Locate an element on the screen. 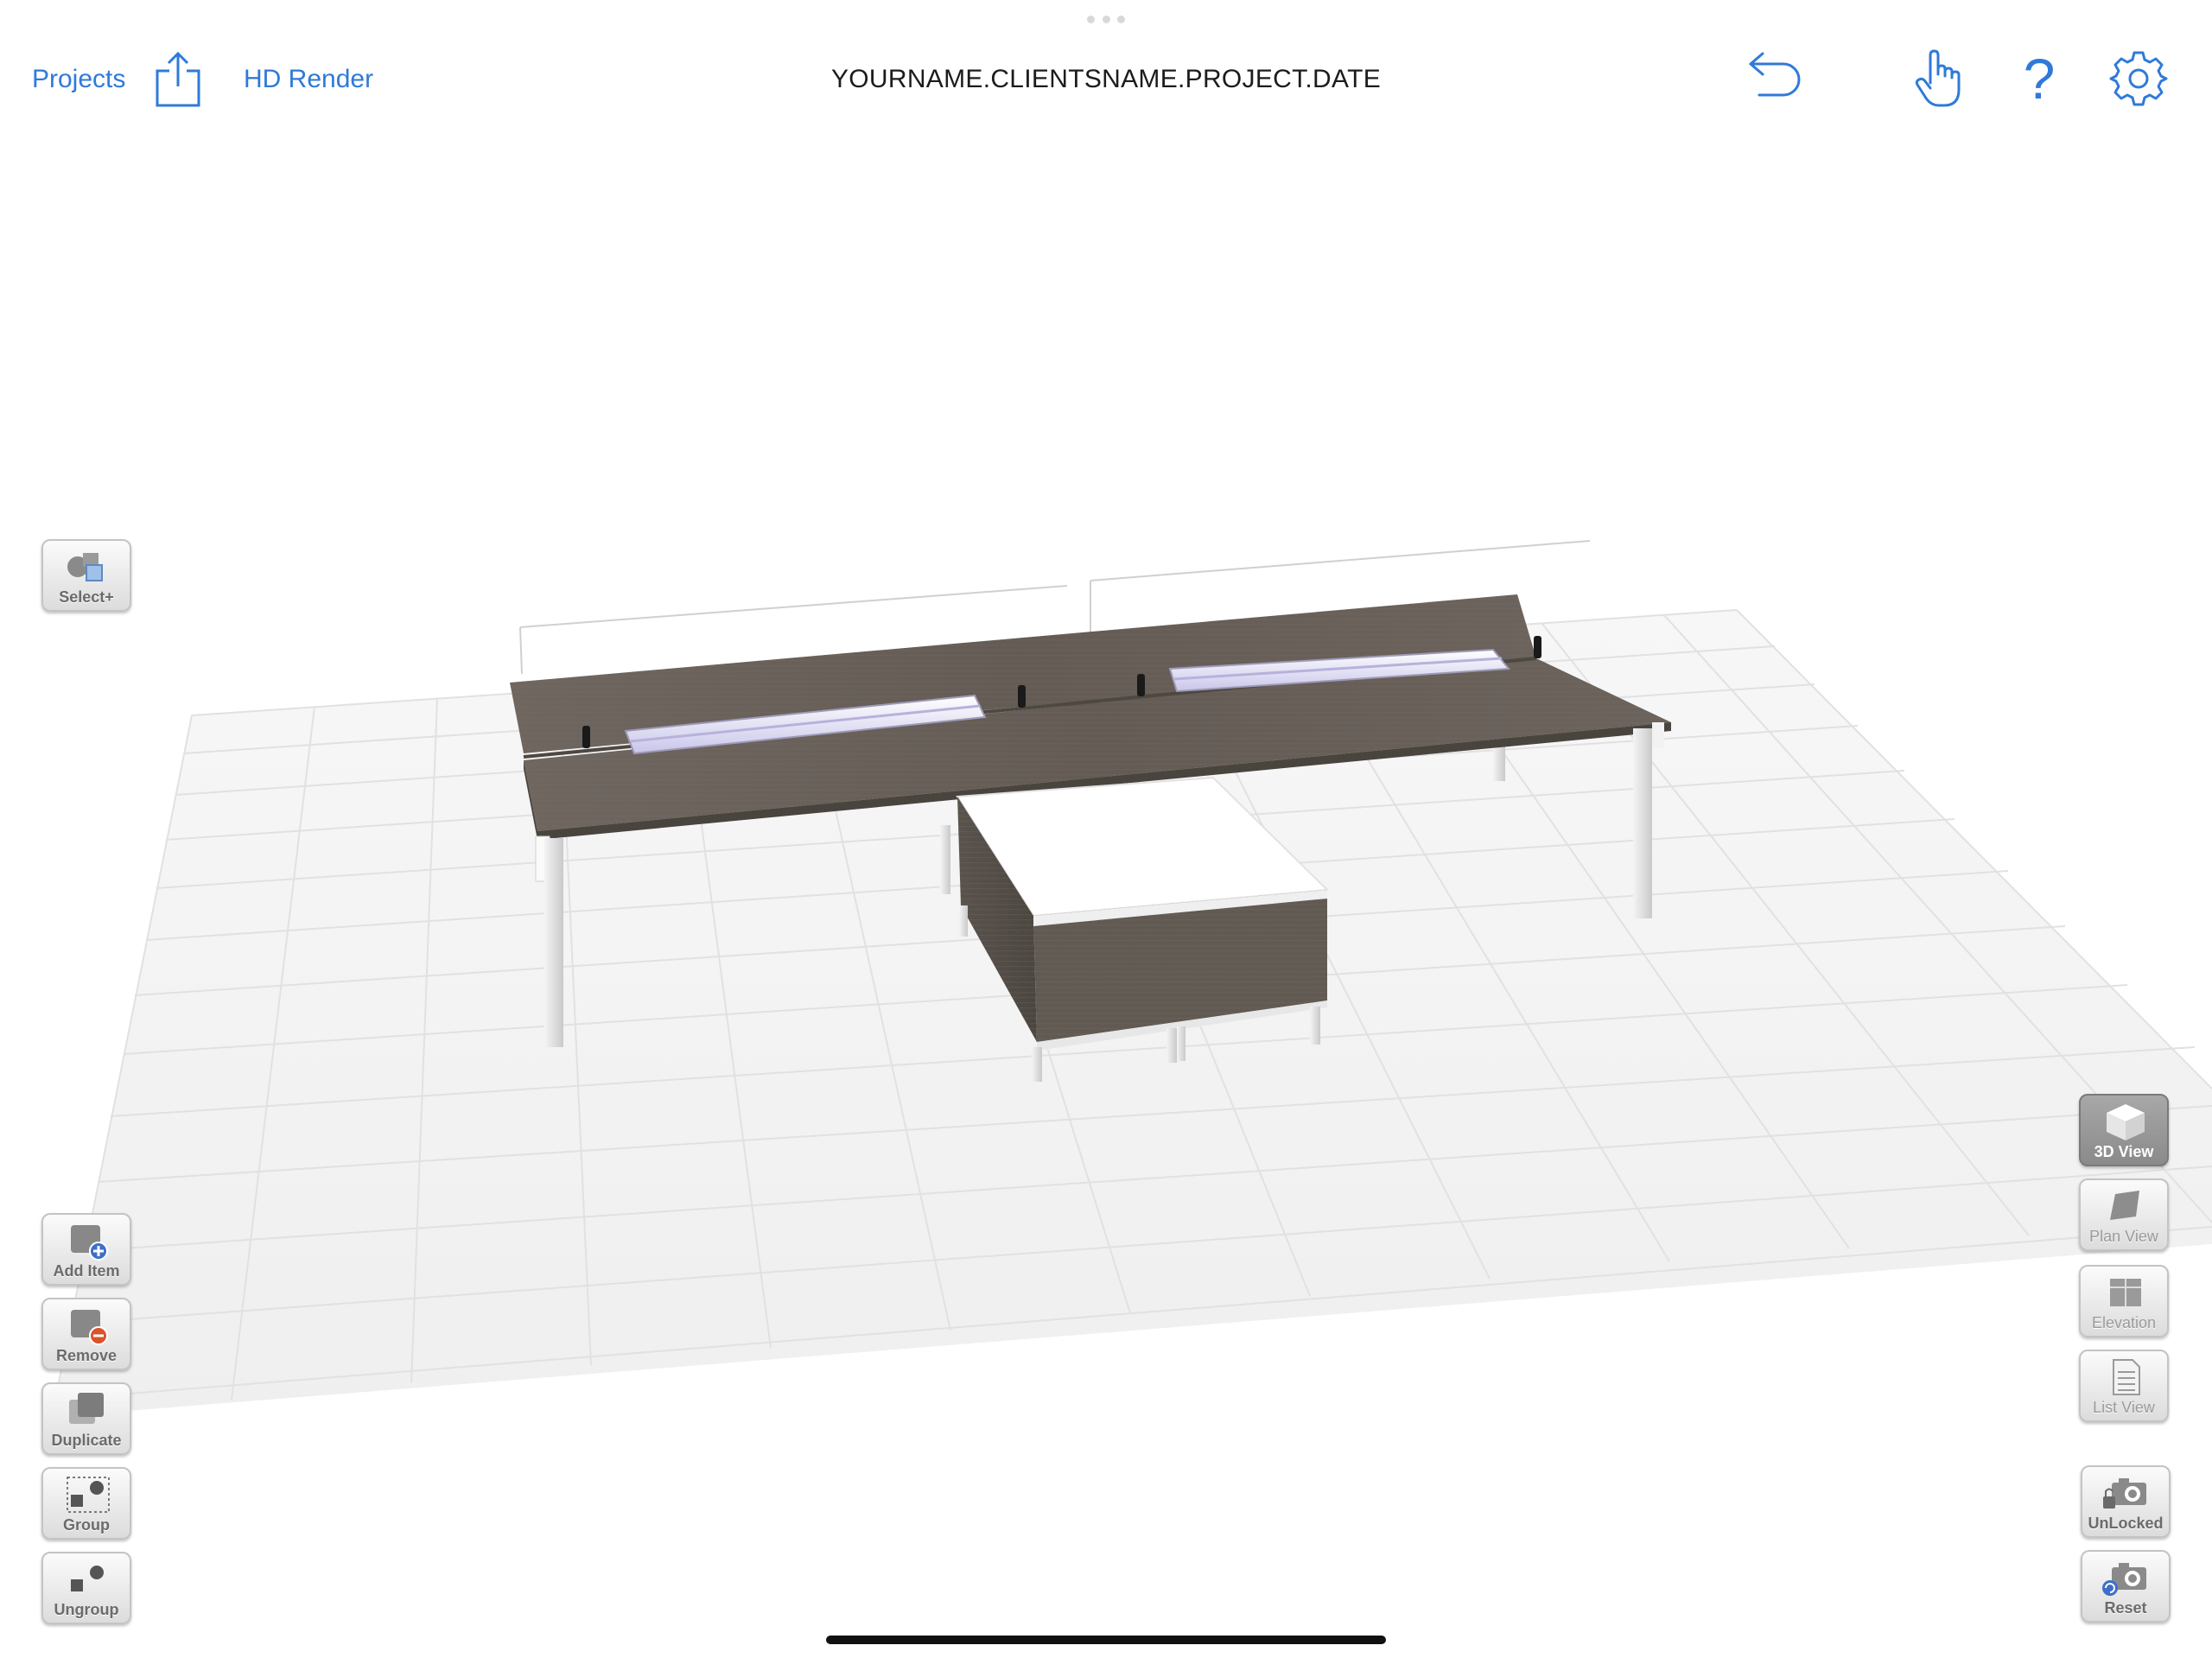 This screenshot has height=1658, width=2212. multitasking-grabber is located at coordinates (1106, 20).